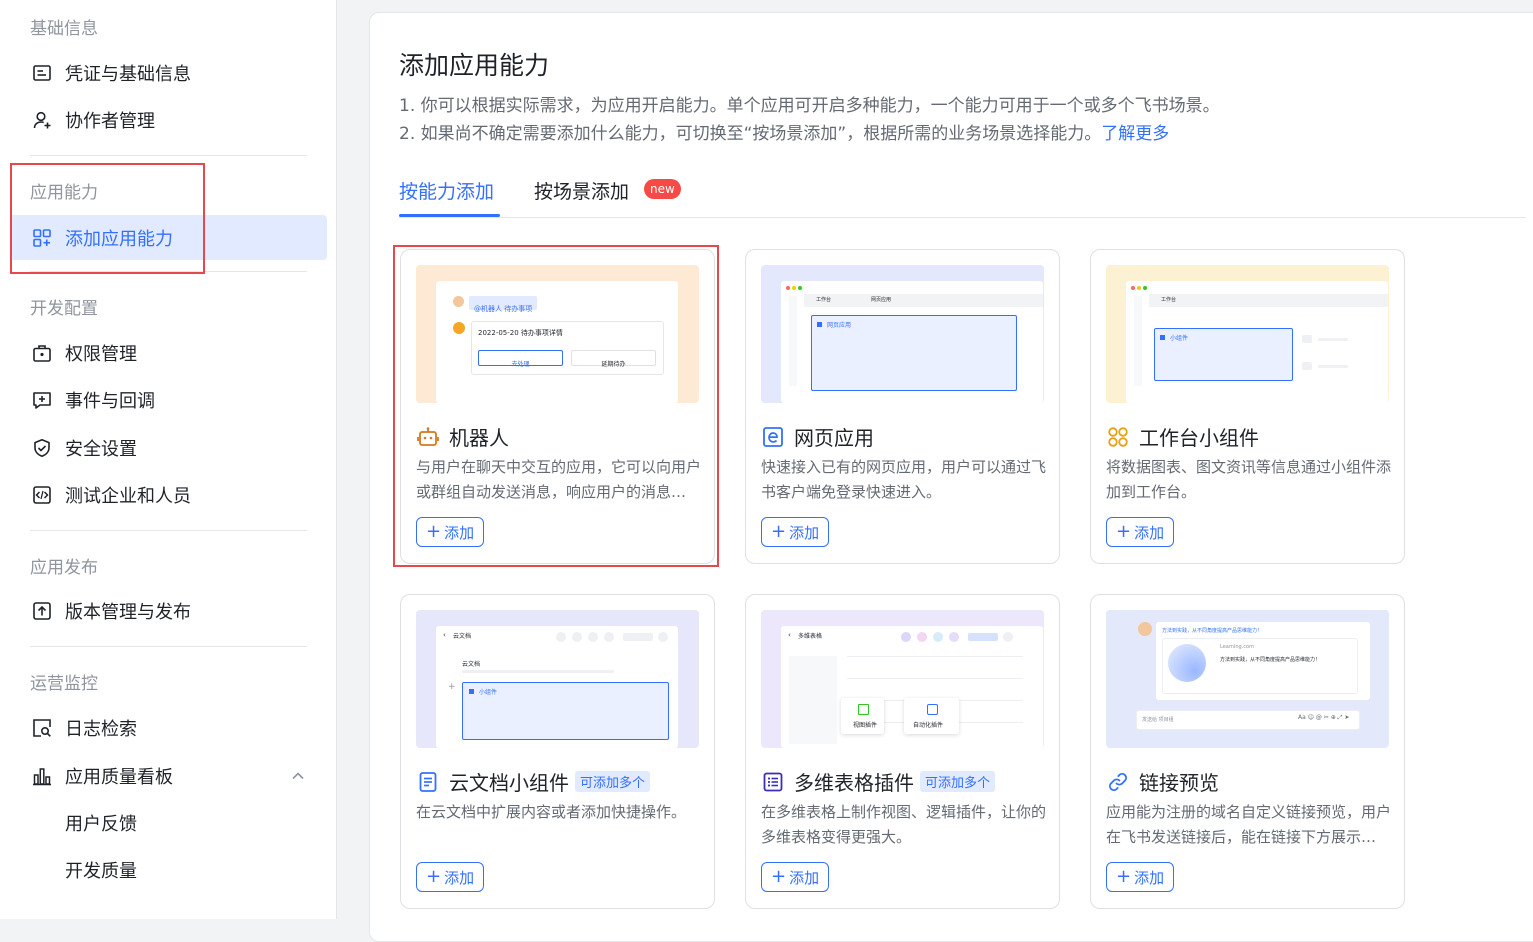  Describe the element at coordinates (168, 822) in the screenshot. I see `sidebar-item-user-feedback: 用户反馈` at that location.